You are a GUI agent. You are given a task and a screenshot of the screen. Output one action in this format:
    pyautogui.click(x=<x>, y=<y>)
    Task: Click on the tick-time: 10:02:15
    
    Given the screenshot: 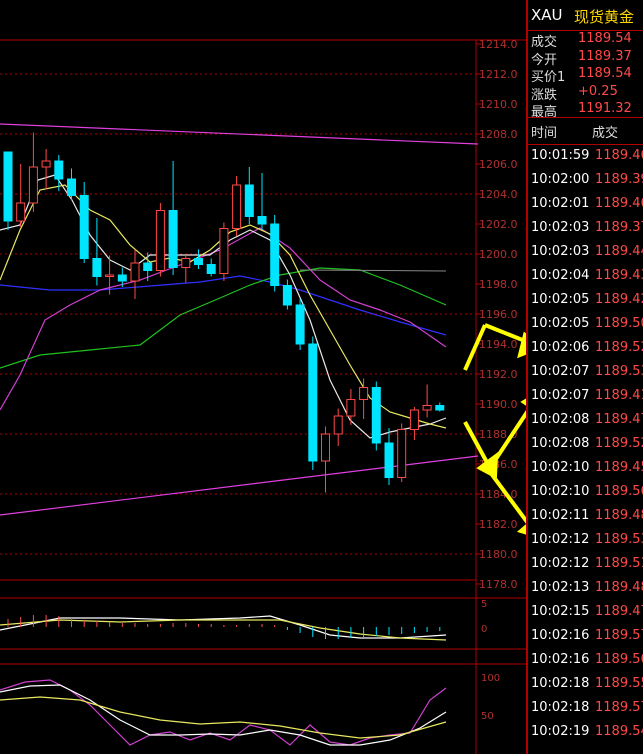 What is the action you would take?
    pyautogui.click(x=560, y=611)
    